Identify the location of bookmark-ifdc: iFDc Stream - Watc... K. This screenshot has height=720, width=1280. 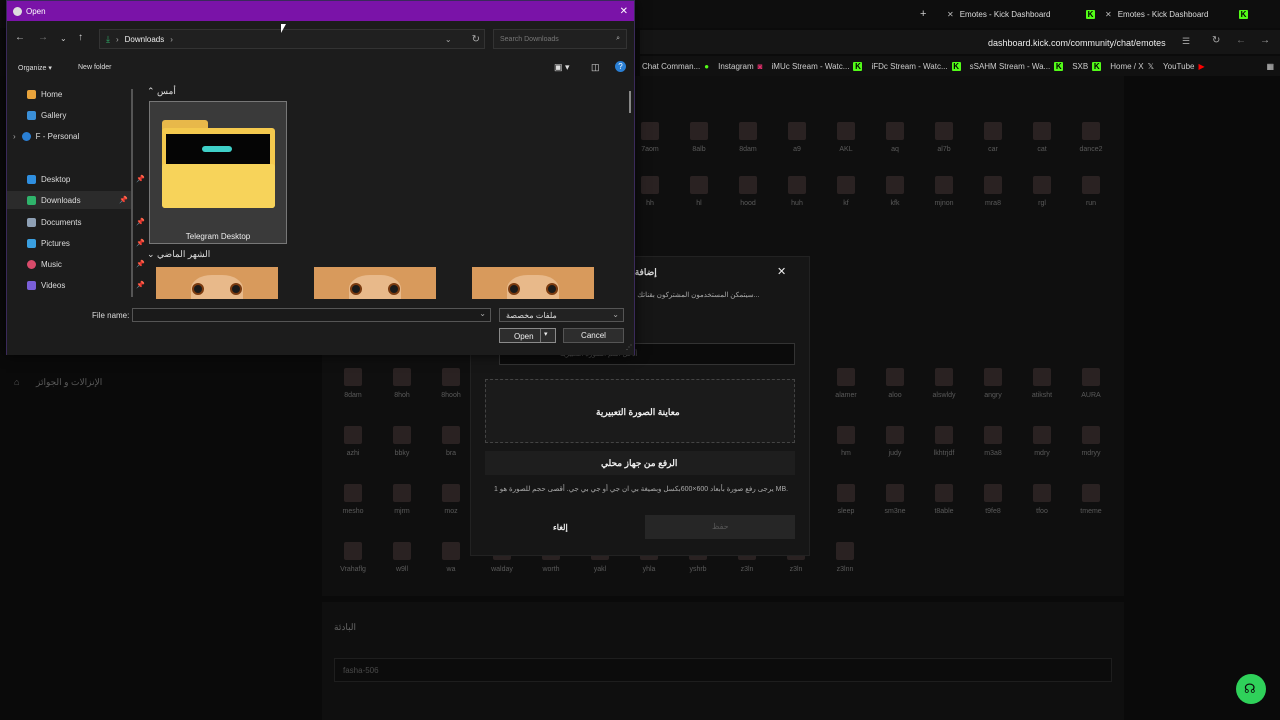
(916, 66).